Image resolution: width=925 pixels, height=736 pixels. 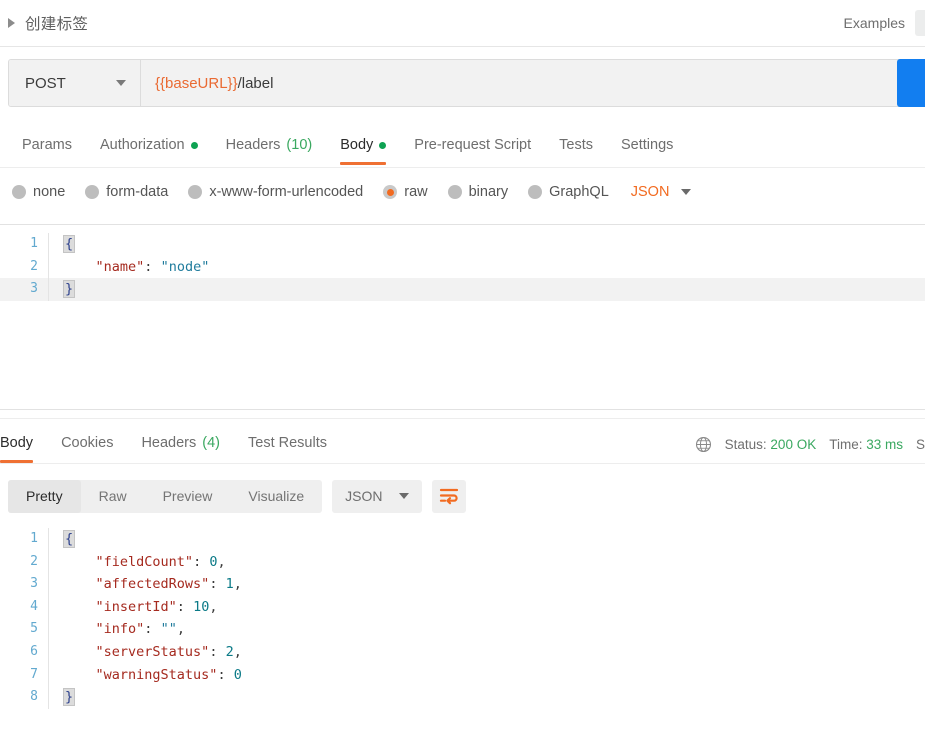 I want to click on page-title: 创建标签, so click(x=57, y=24).